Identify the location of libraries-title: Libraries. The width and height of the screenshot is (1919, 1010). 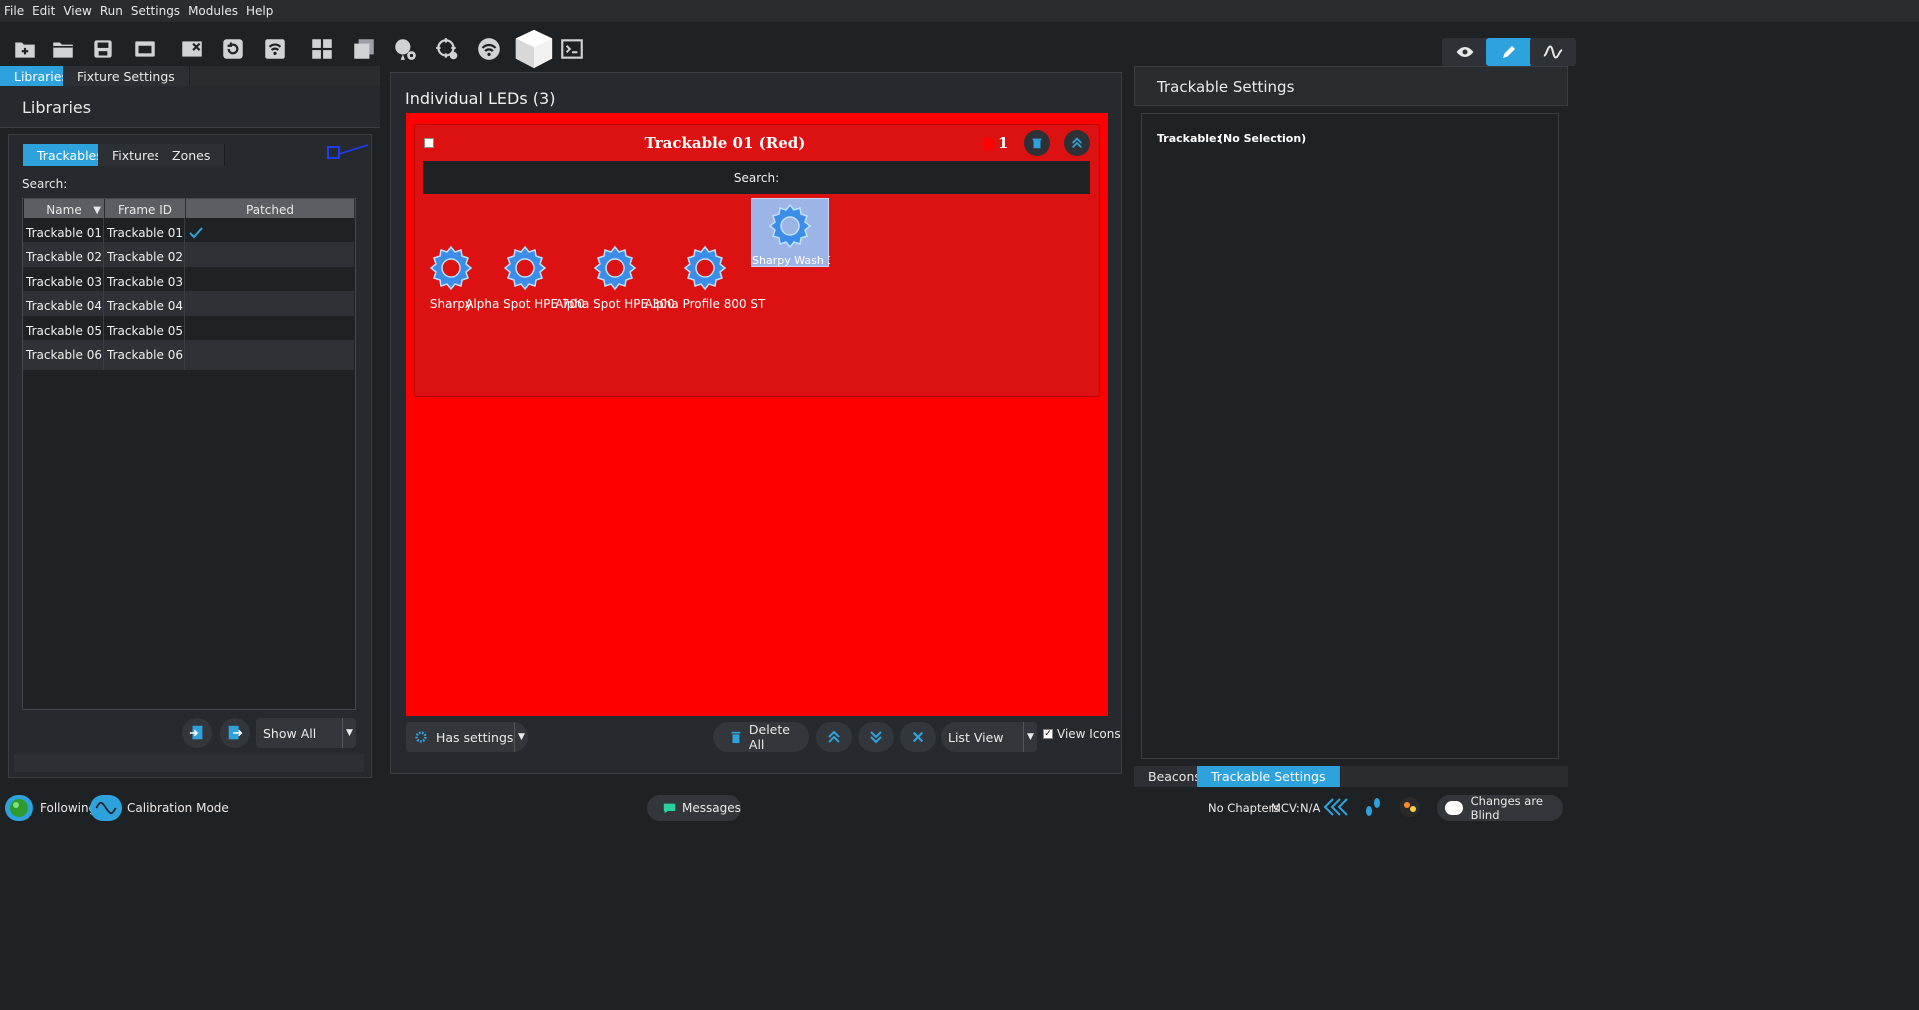
(57, 107).